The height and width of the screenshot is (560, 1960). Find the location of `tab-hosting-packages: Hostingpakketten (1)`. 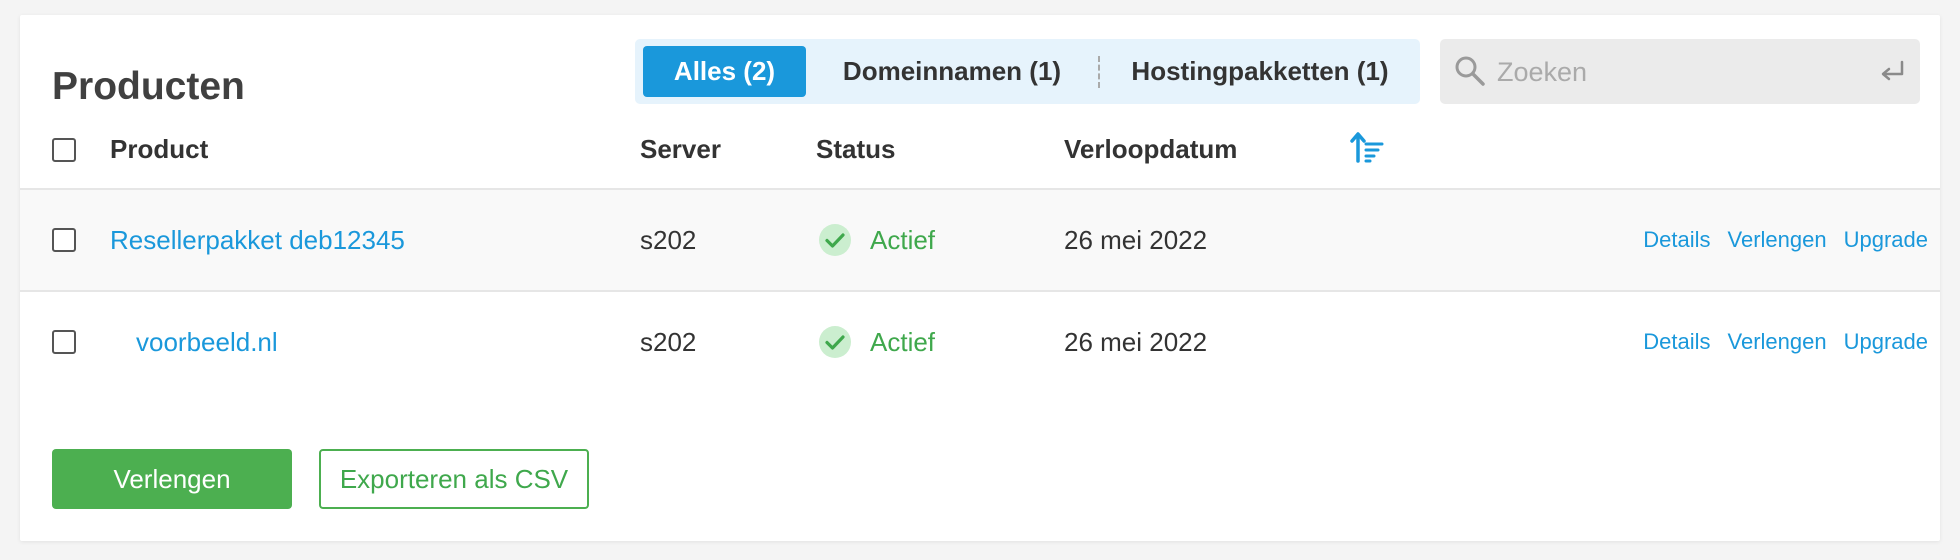

tab-hosting-packages: Hostingpakketten (1) is located at coordinates (1260, 71).